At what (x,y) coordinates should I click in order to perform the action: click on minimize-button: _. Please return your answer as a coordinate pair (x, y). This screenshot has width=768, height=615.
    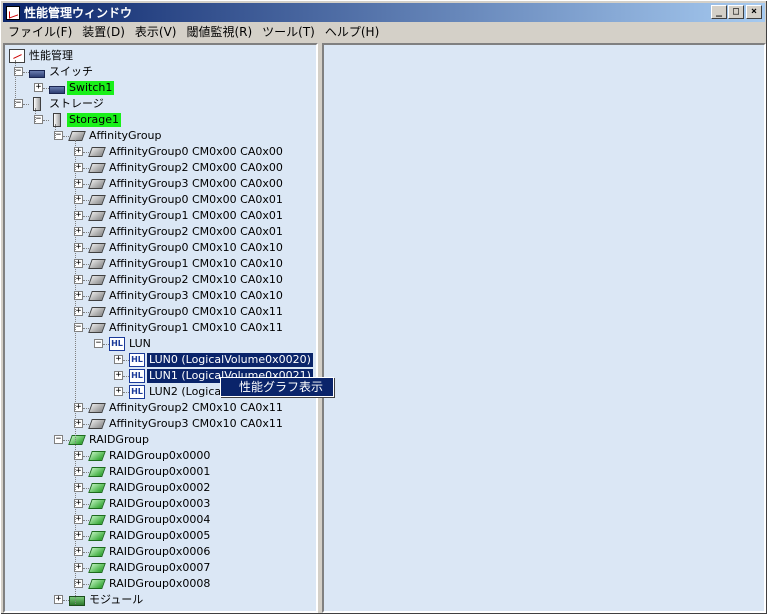
    Looking at the image, I should click on (719, 12).